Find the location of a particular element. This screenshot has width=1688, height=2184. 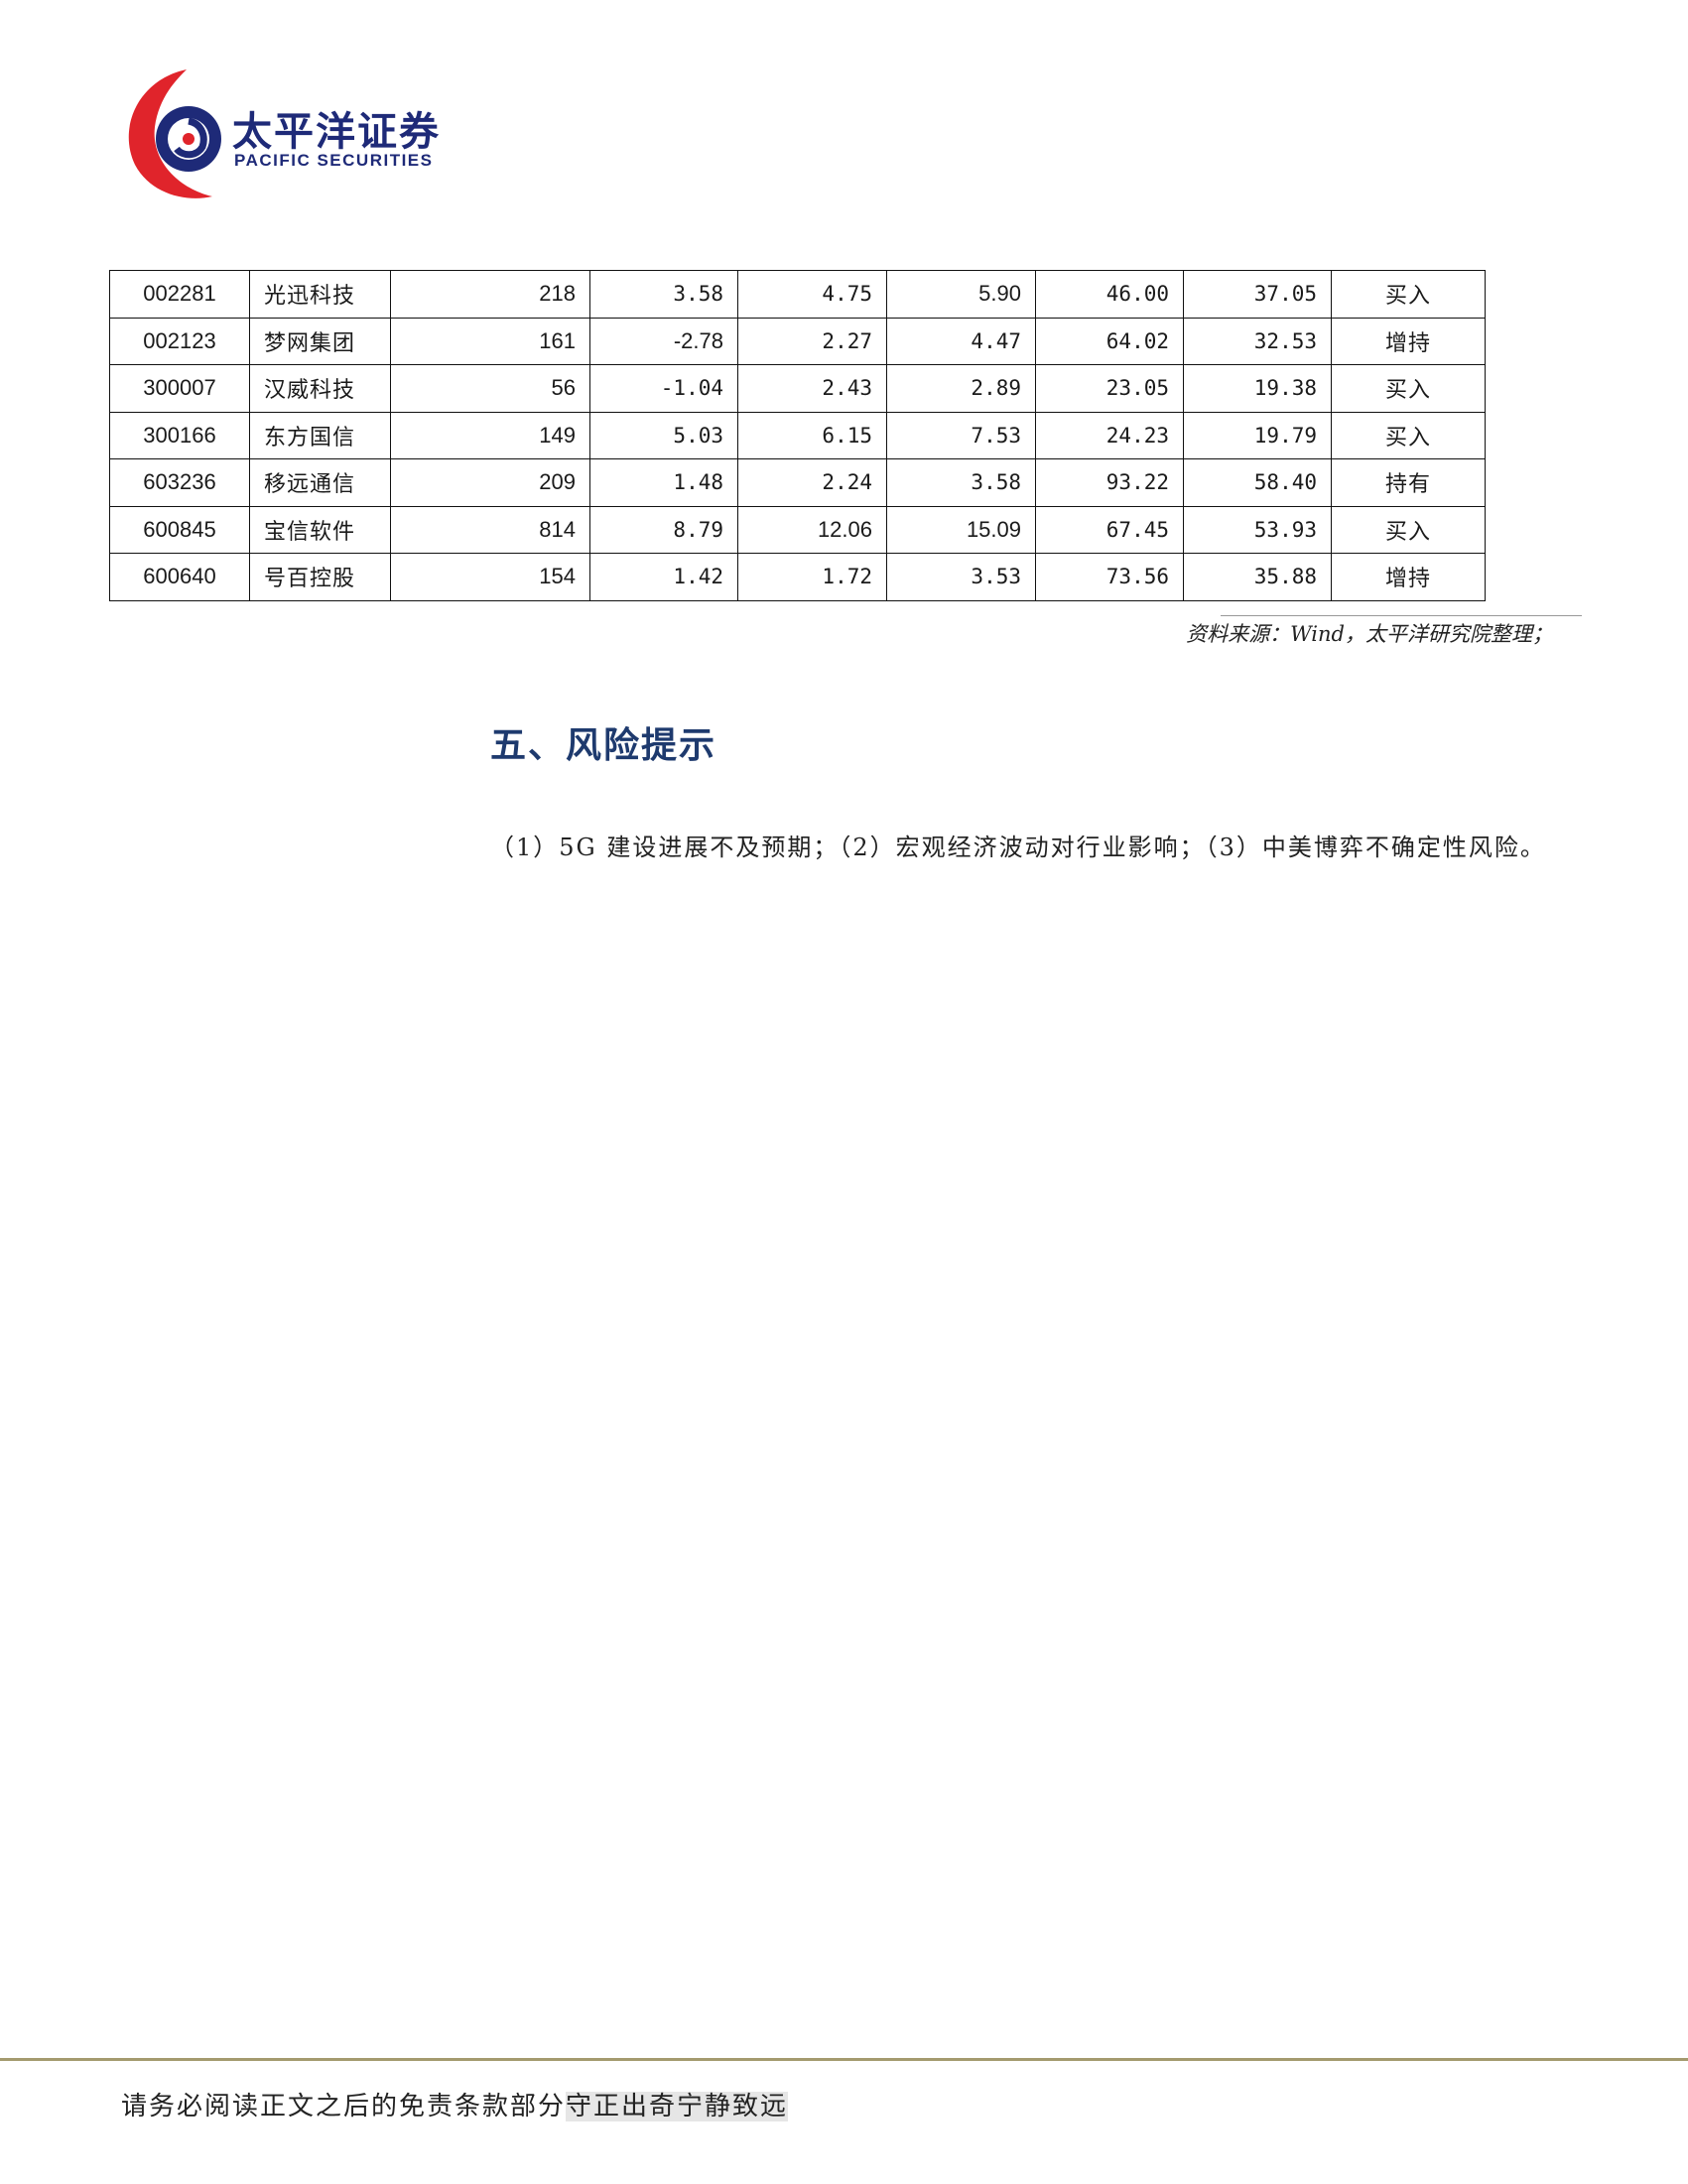

section-heading: 五、风险提示 is located at coordinates (603, 745).